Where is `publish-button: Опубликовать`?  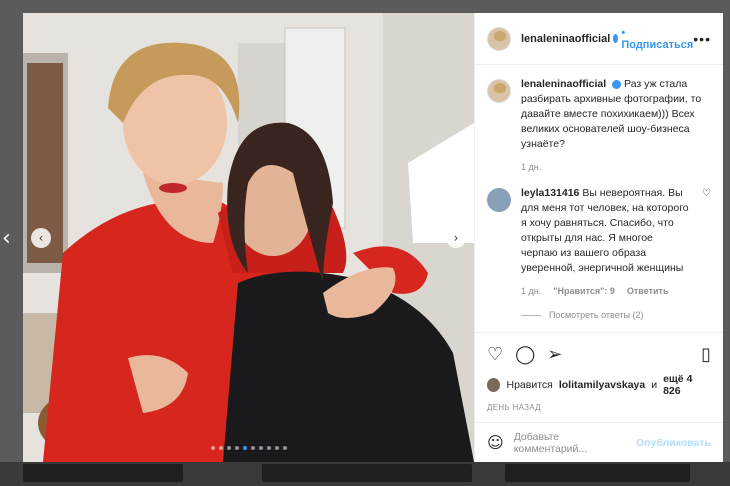
publish-button: Опубликовать is located at coordinates (673, 443).